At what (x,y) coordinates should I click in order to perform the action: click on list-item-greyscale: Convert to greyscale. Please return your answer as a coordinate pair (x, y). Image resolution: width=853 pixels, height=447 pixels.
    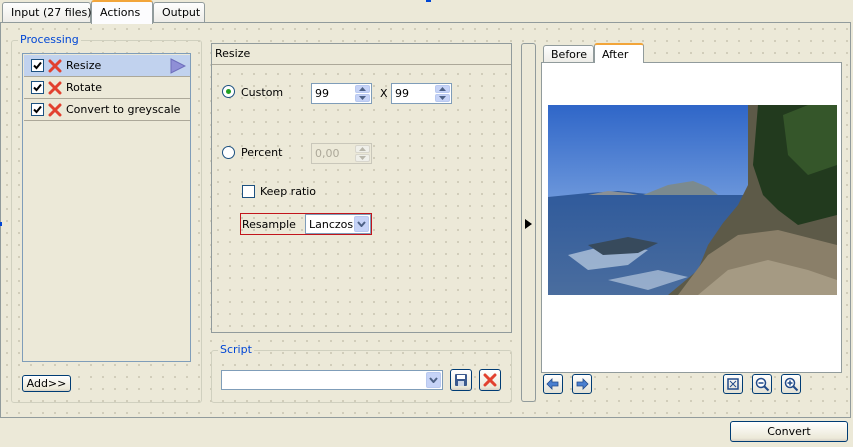
    Looking at the image, I should click on (107, 110).